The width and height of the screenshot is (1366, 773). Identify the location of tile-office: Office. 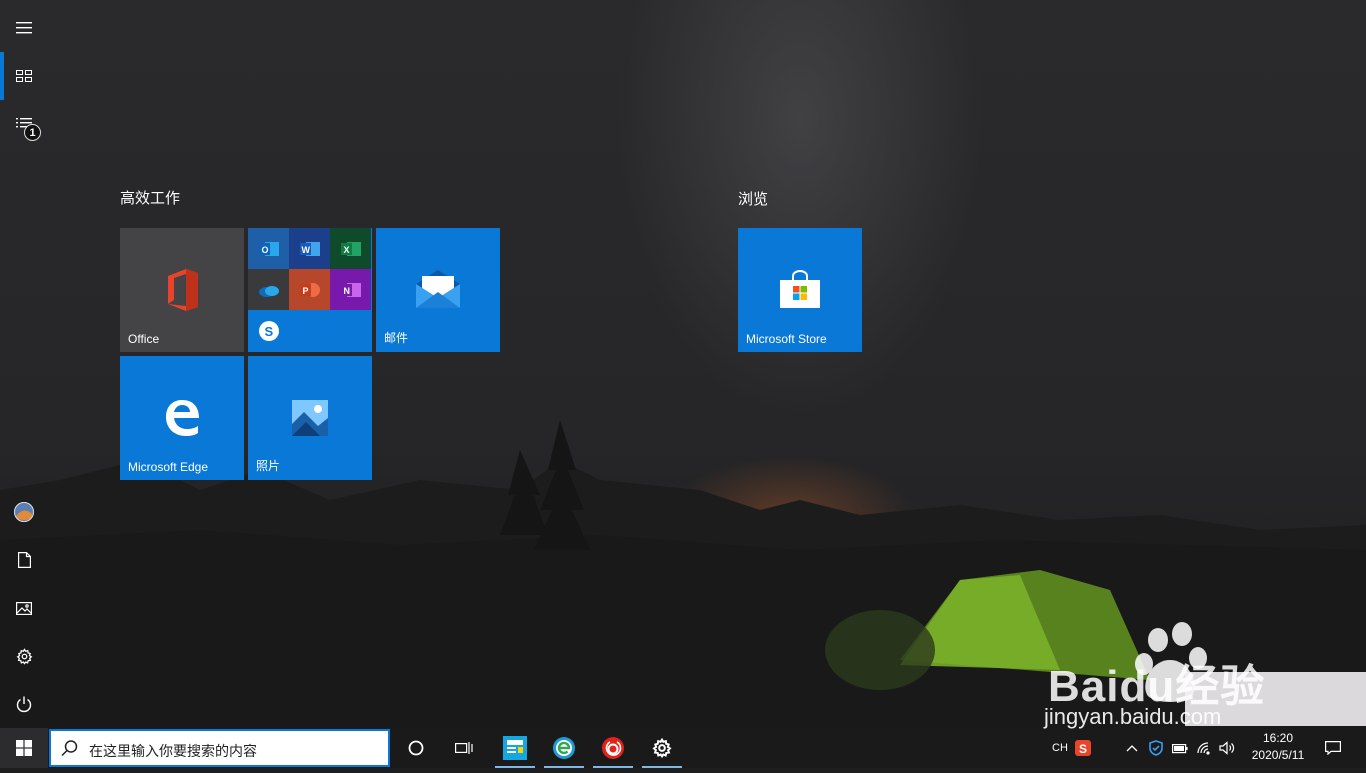
(182, 290).